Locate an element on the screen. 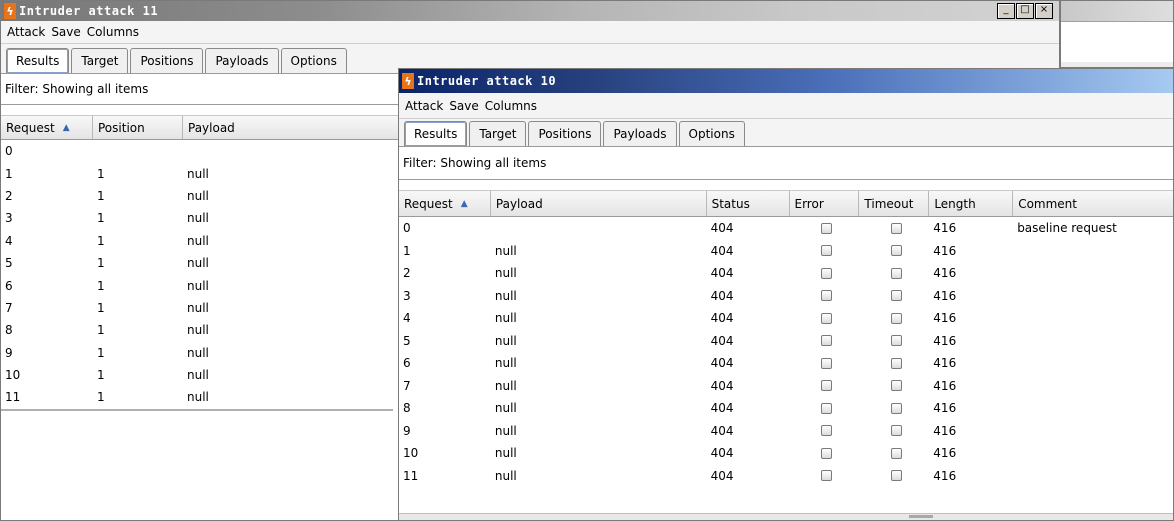  table-row: 8 1 null is located at coordinates (197, 330).